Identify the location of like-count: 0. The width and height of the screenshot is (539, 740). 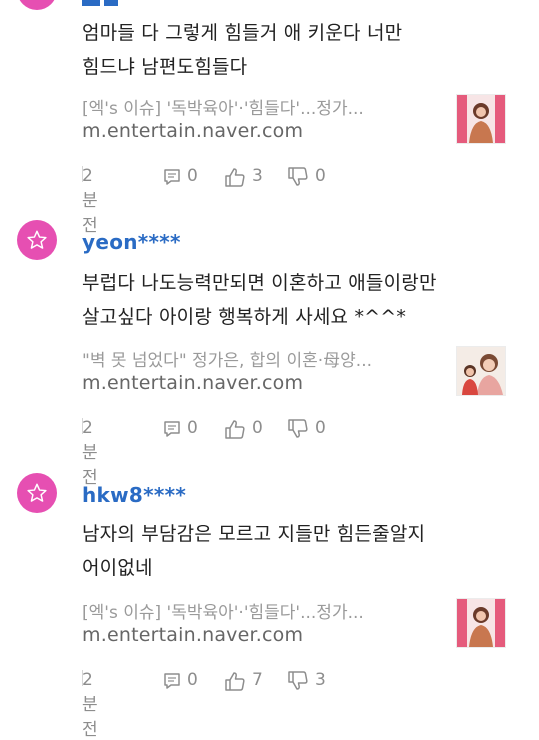
(257, 428).